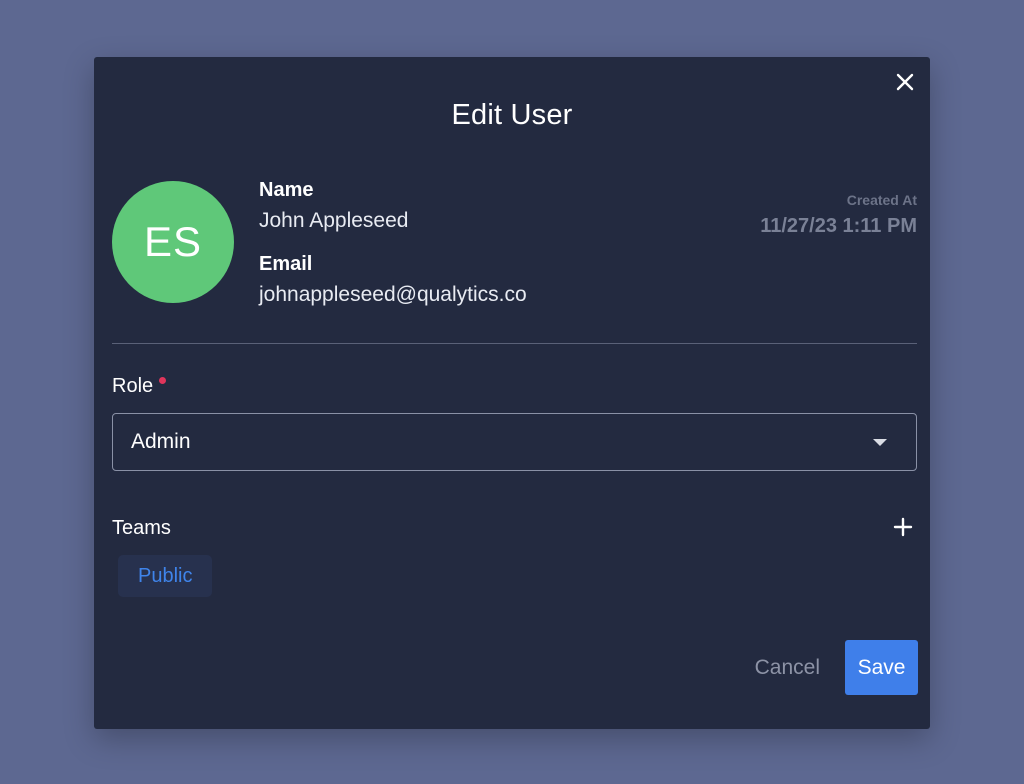 The image size is (1024, 784). I want to click on chevron-down-icon, so click(880, 442).